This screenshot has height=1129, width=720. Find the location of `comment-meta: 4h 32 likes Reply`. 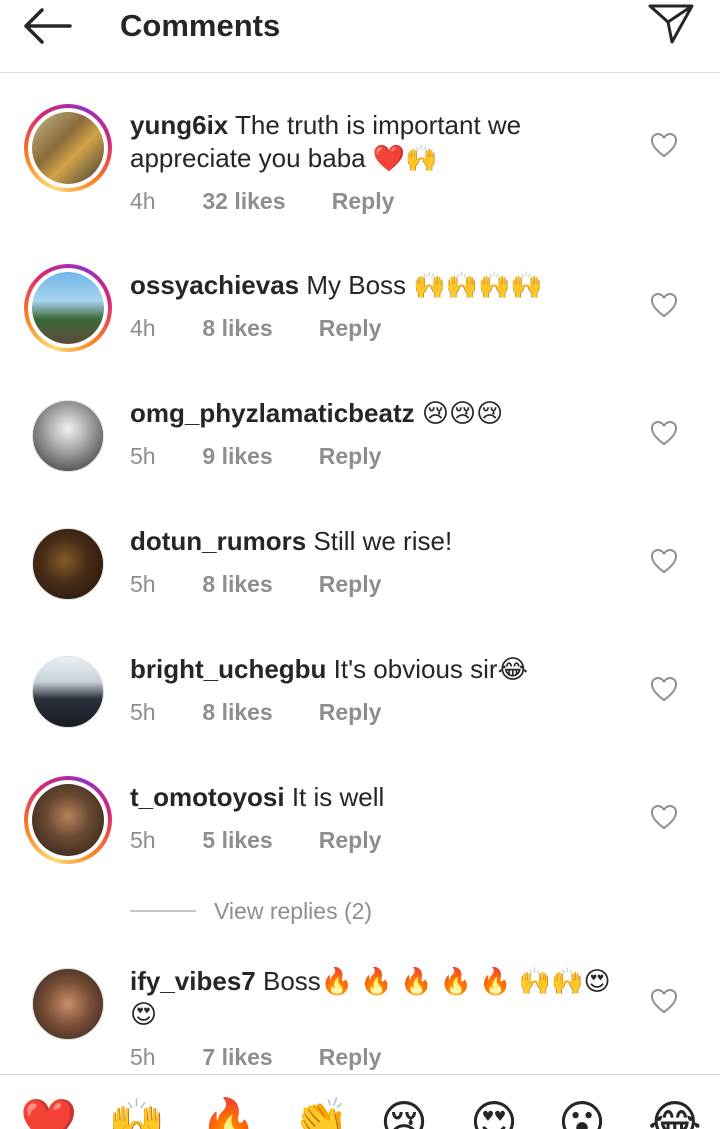

comment-meta: 4h 32 likes Reply is located at coordinates (262, 201).